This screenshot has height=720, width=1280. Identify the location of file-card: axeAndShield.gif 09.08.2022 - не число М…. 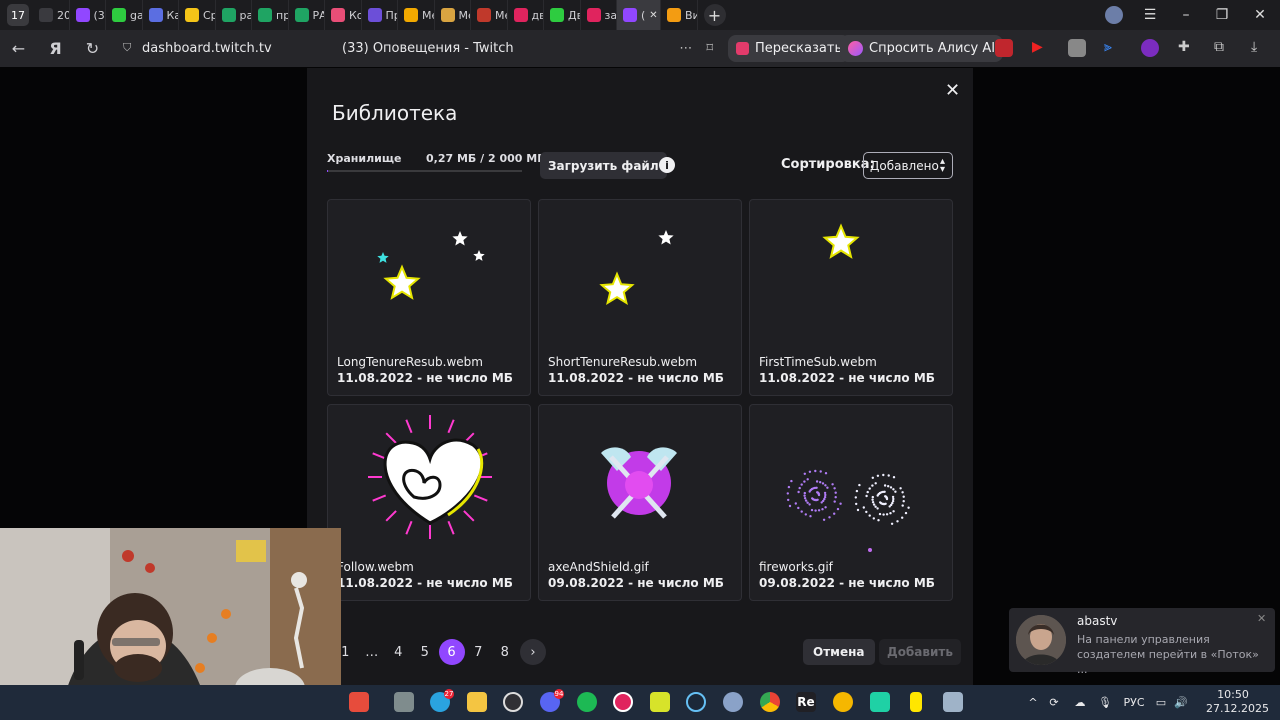
(640, 502).